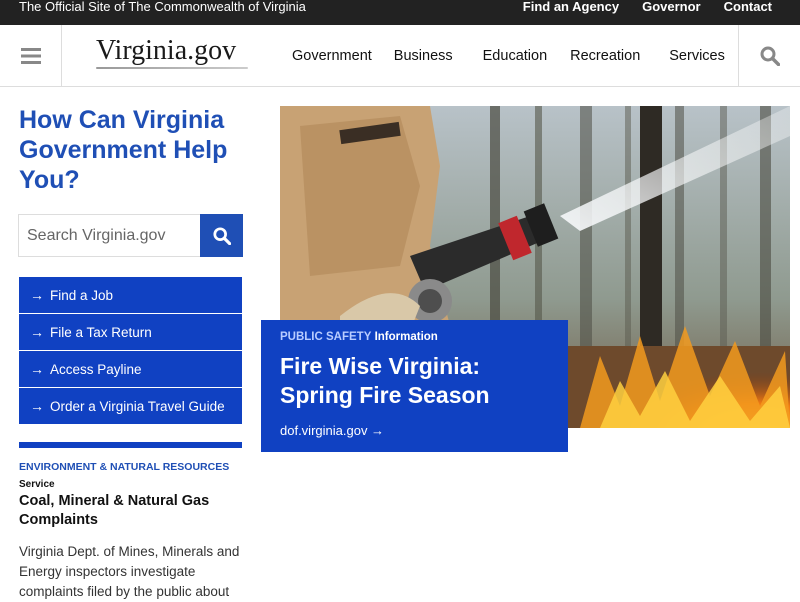 Image resolution: width=800 pixels, height=602 pixels. Describe the element at coordinates (96, 369) in the screenshot. I see `quick-link-label: Access Payline` at that location.